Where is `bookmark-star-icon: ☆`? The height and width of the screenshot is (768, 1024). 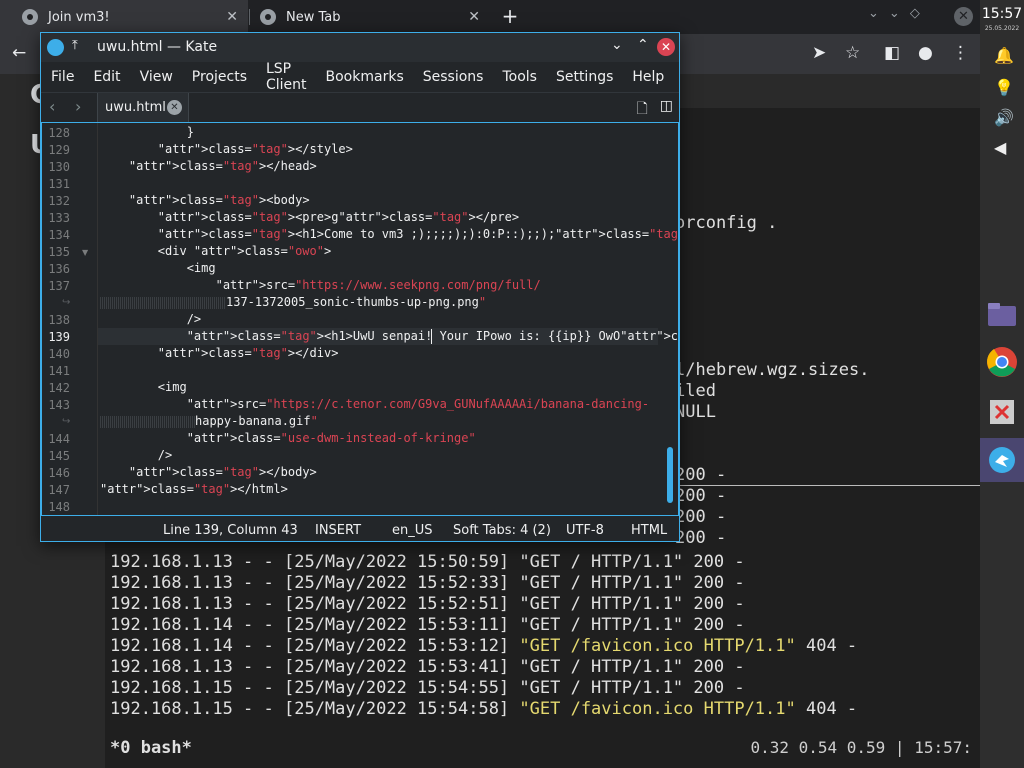 bookmark-star-icon: ☆ is located at coordinates (852, 53).